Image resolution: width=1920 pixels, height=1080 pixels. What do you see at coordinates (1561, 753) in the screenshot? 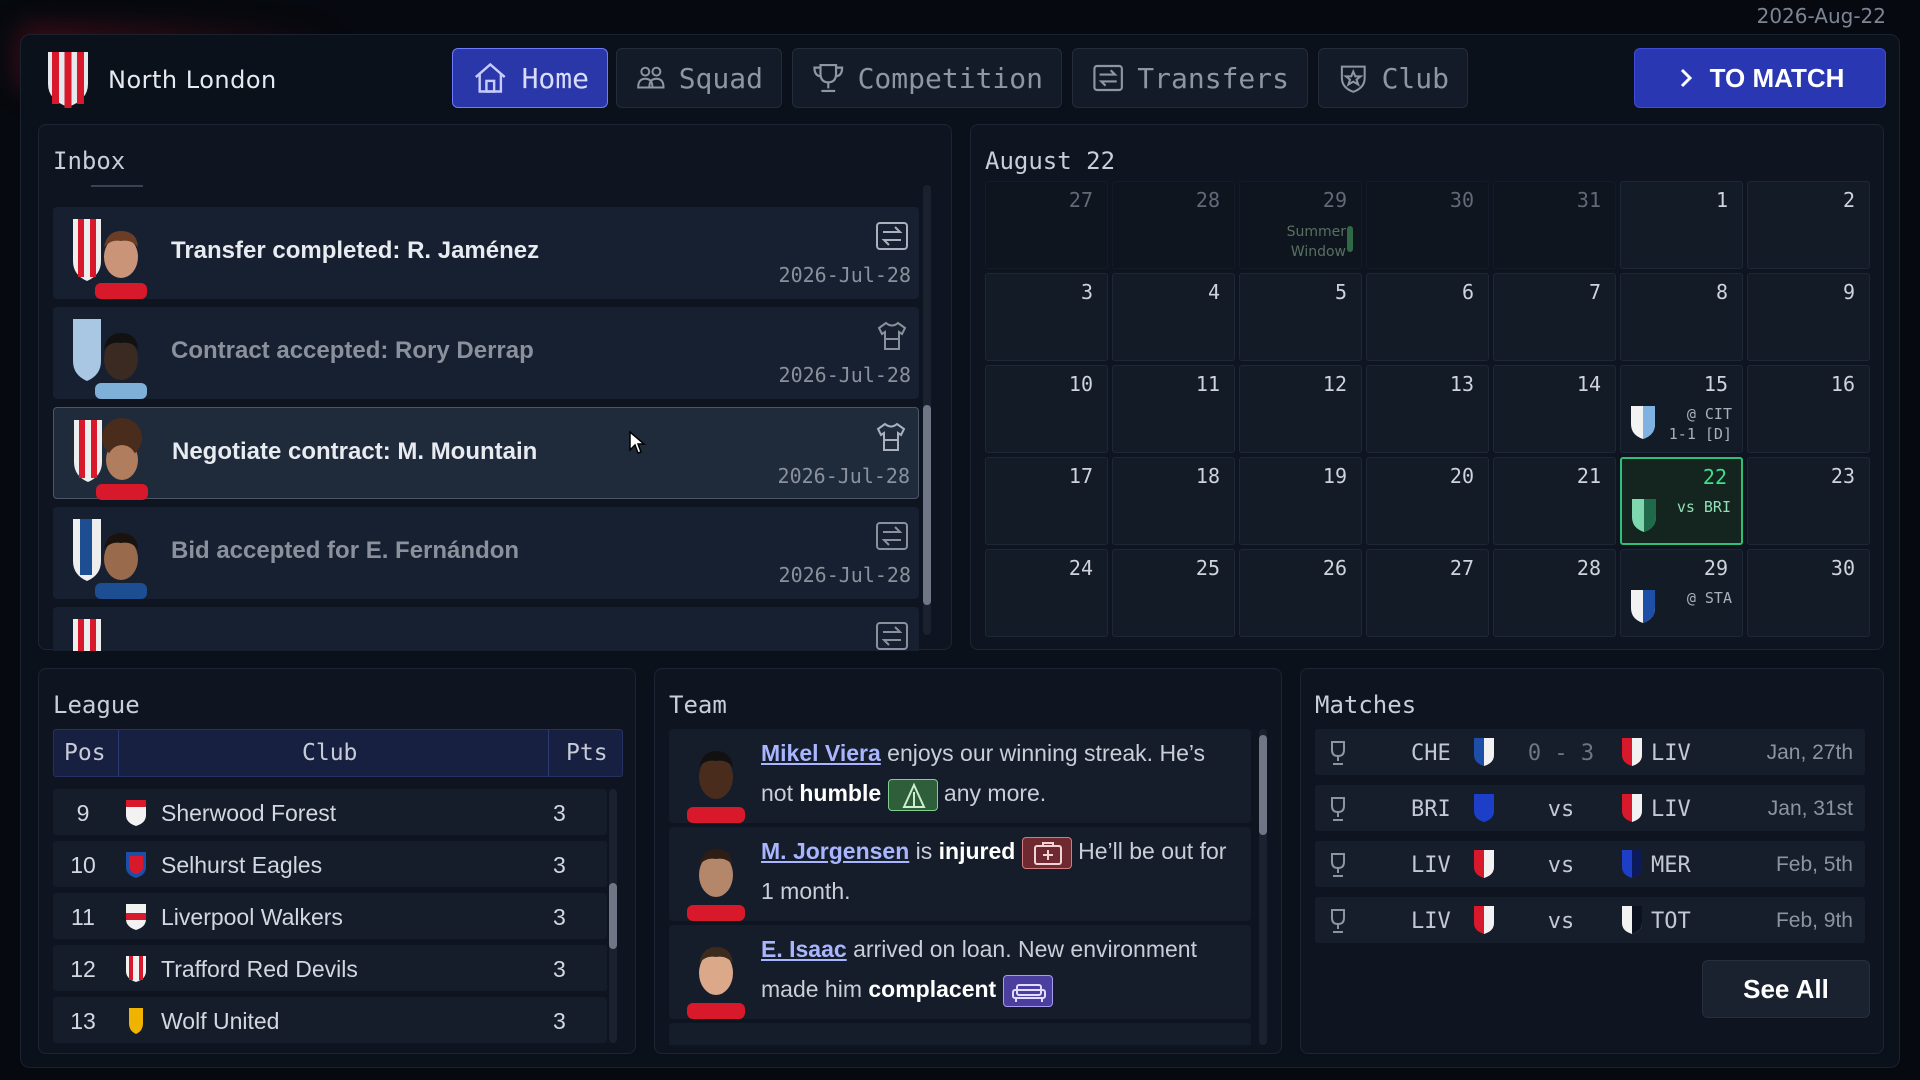
I see `match-score: 0 - 3` at bounding box center [1561, 753].